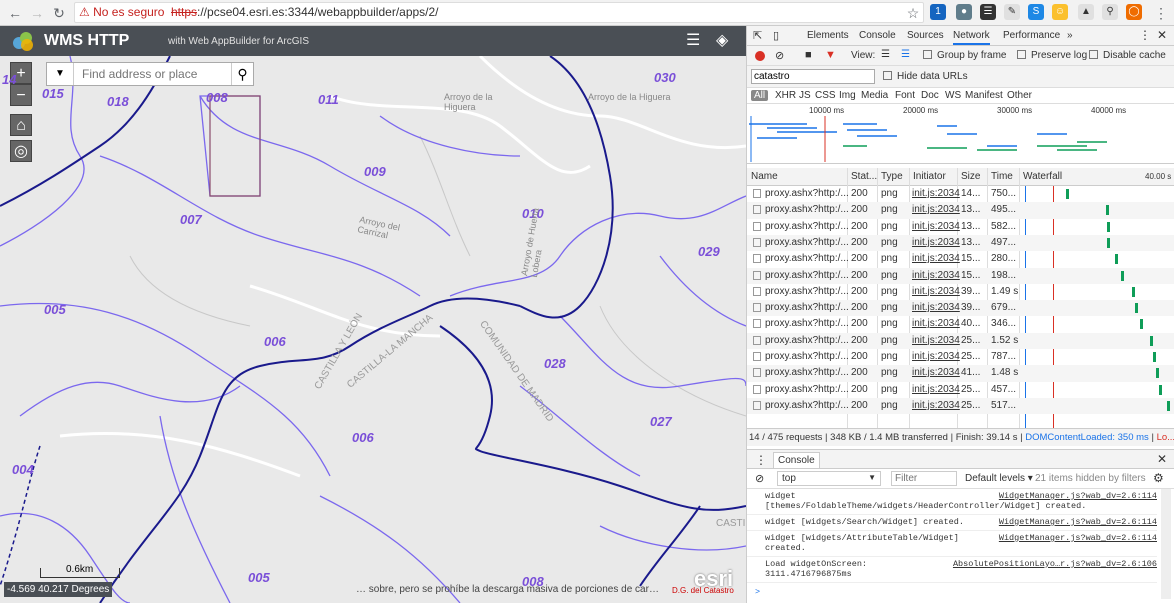  I want to click on type-filter-other: Other, so click(1019, 95).